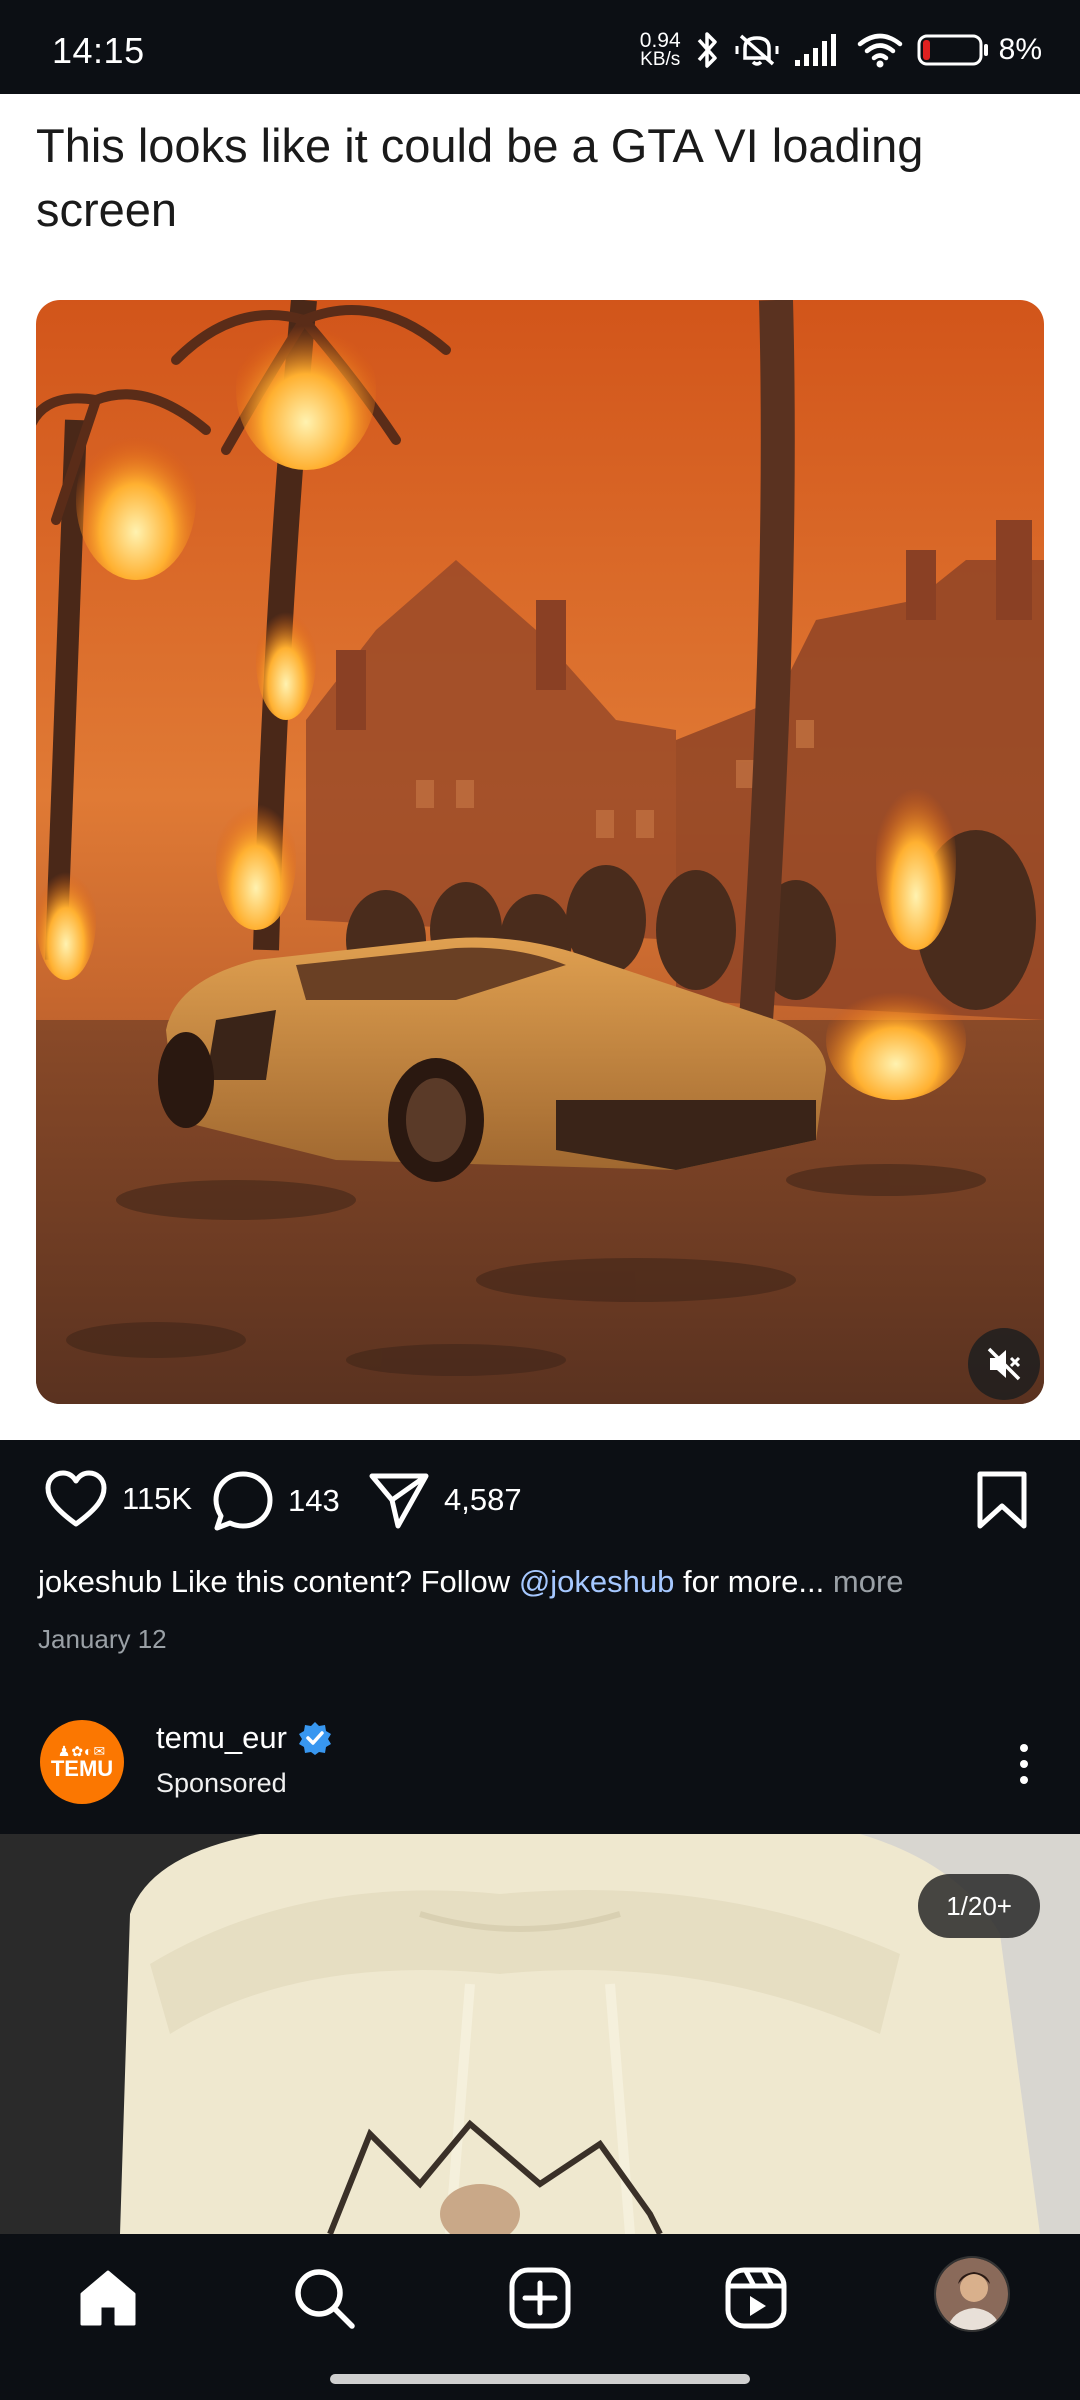 This screenshot has height=2400, width=1080. I want to click on caption-text: Like this content? Follow, so click(340, 1581).